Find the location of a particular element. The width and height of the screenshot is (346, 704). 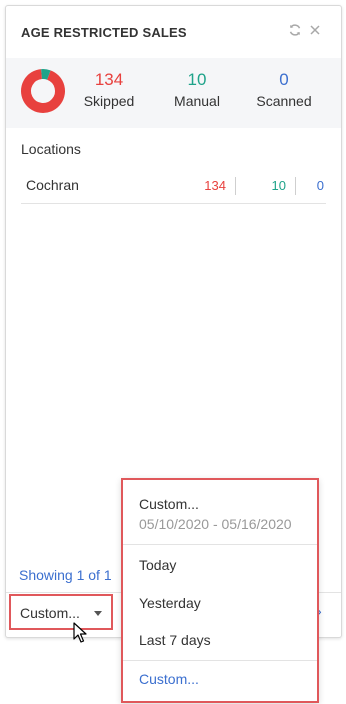

chevron-down-icon is located at coordinates (98, 613).